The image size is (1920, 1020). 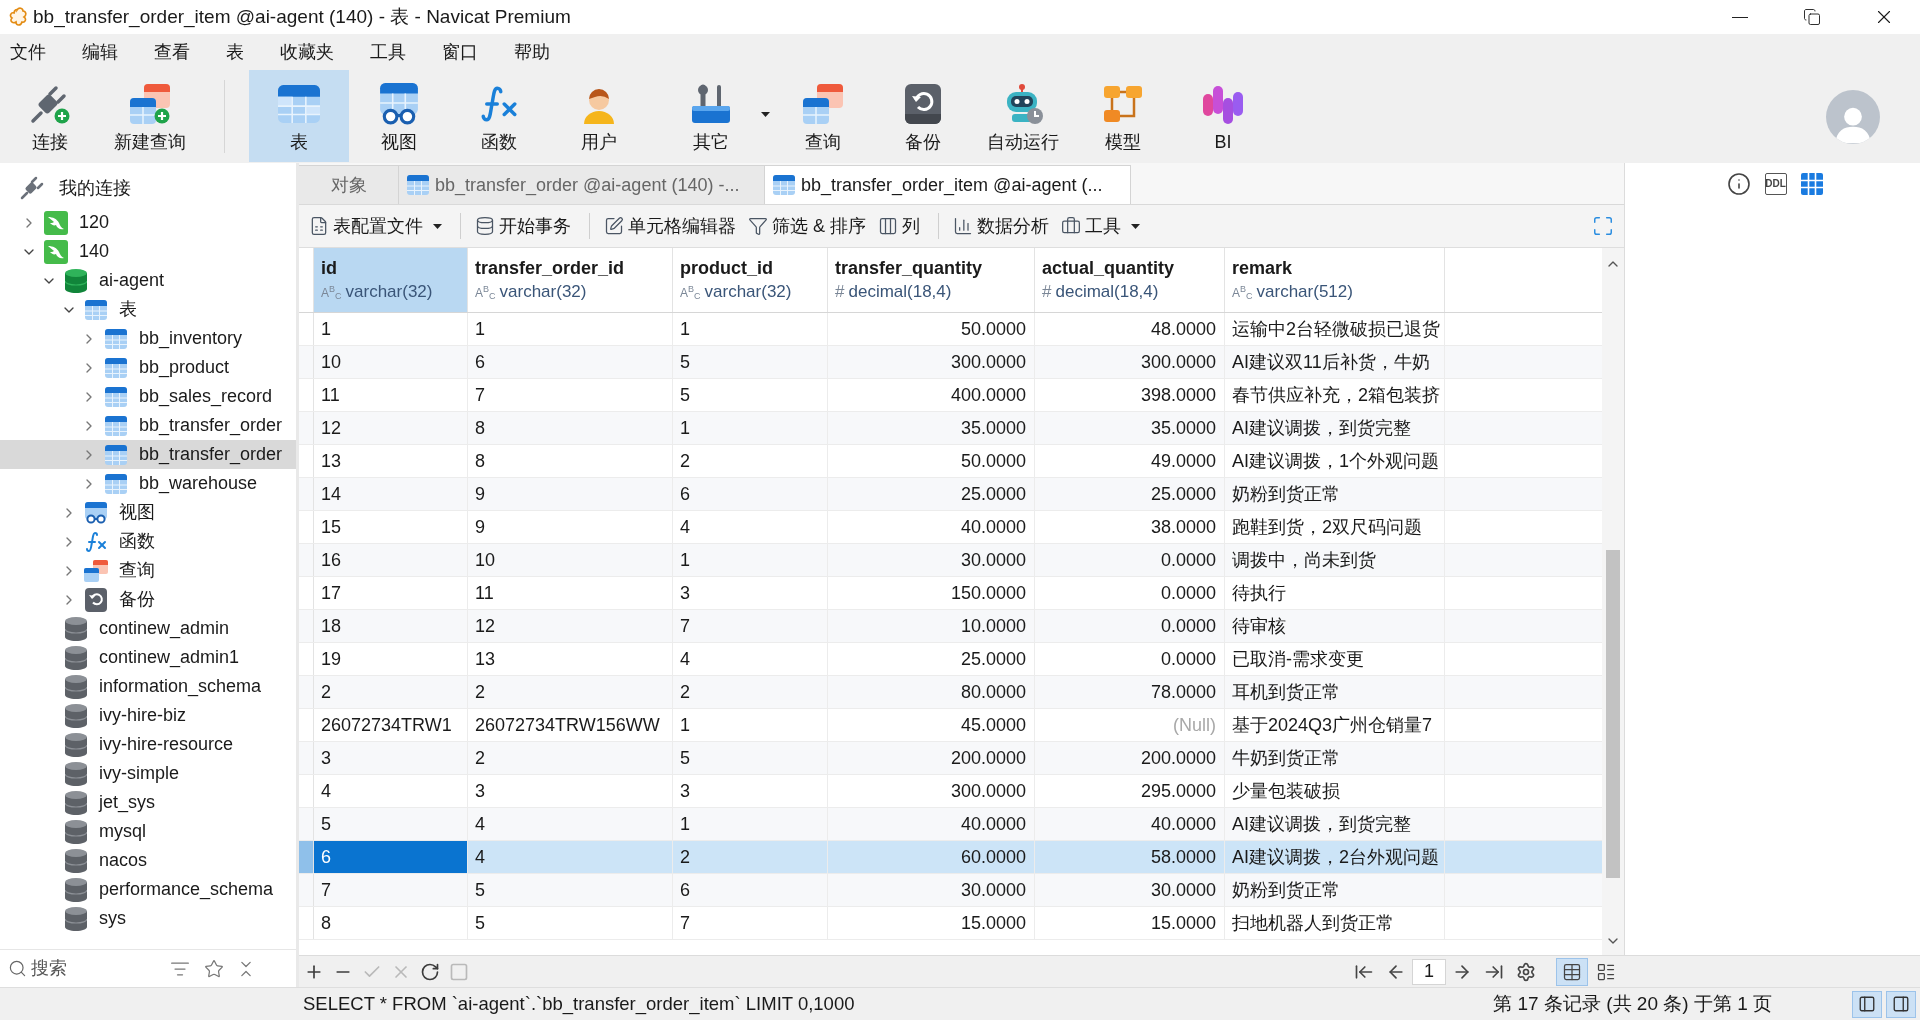 What do you see at coordinates (1775, 184) in the screenshot?
I see `ddl-tab: DDL` at bounding box center [1775, 184].